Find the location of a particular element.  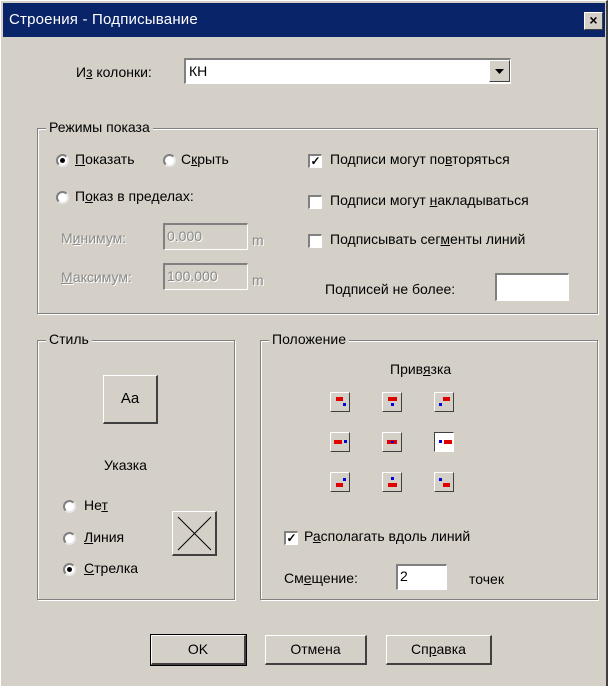

help-button: Справка is located at coordinates (439, 650).